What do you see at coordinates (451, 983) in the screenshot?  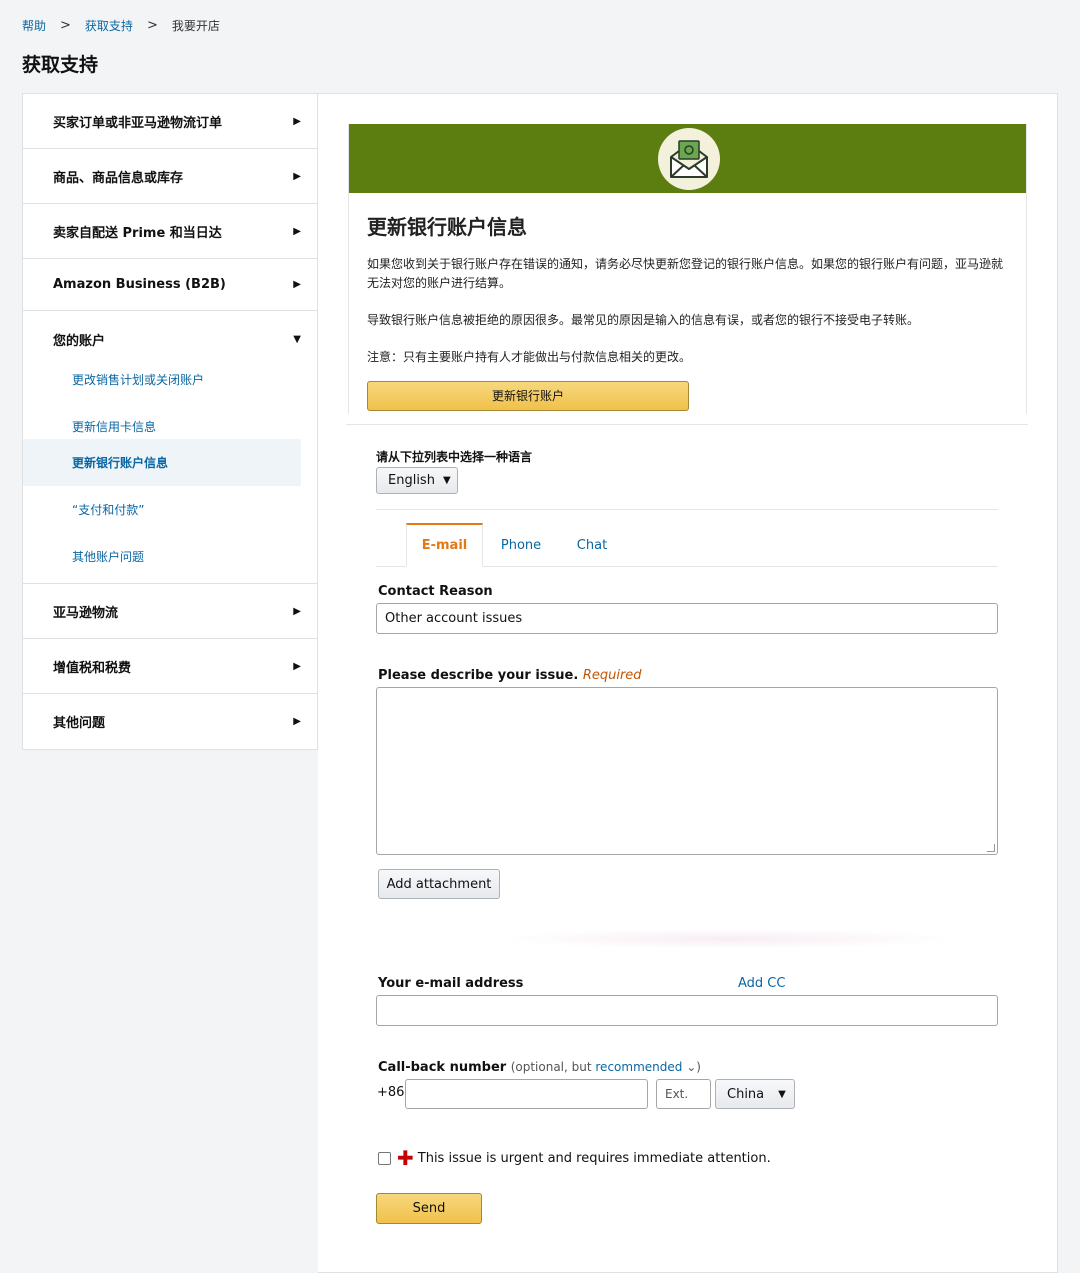 I see `email-label: Your e-mail address` at bounding box center [451, 983].